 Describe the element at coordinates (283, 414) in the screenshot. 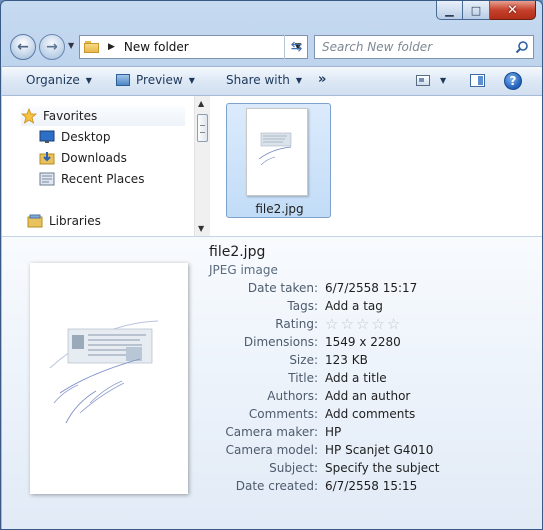

I see `property-label: Comments:` at that location.